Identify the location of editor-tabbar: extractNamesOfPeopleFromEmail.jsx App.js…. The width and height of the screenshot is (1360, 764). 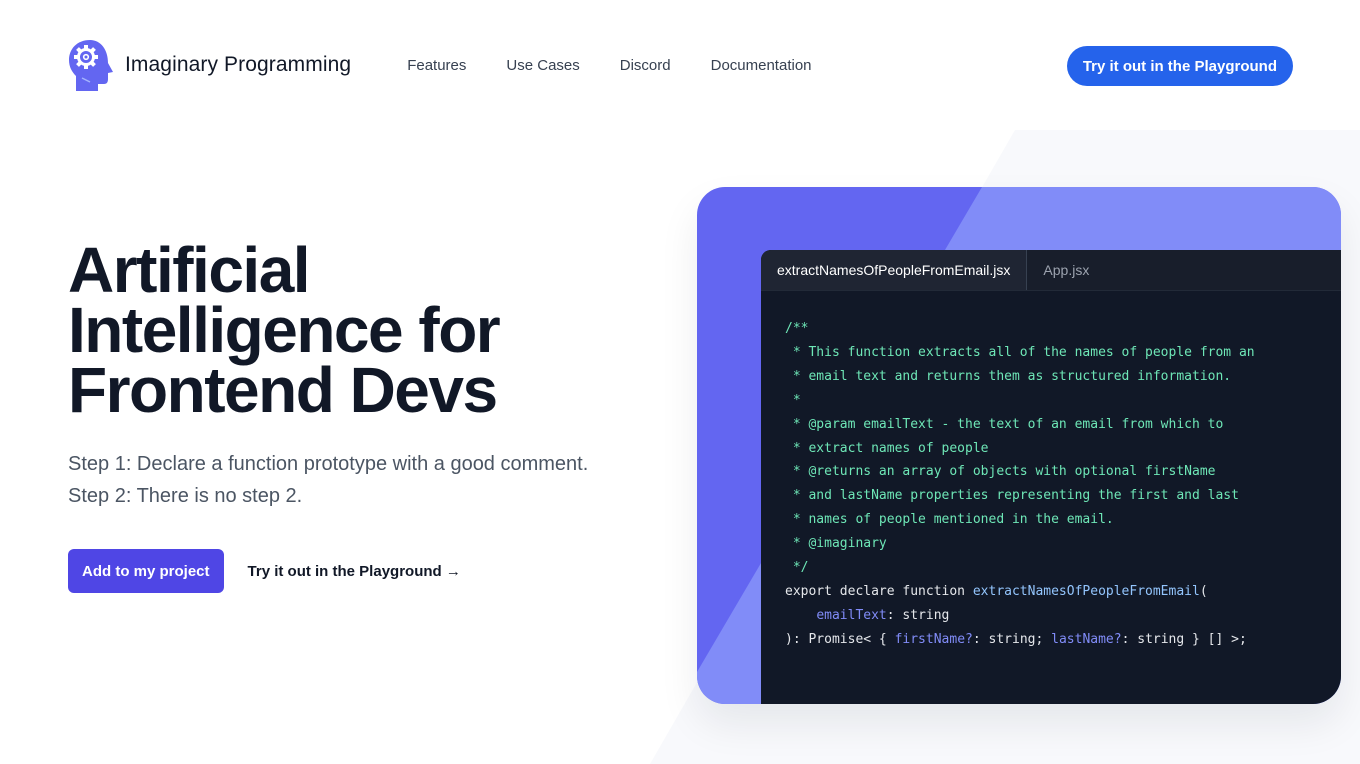
(1051, 270).